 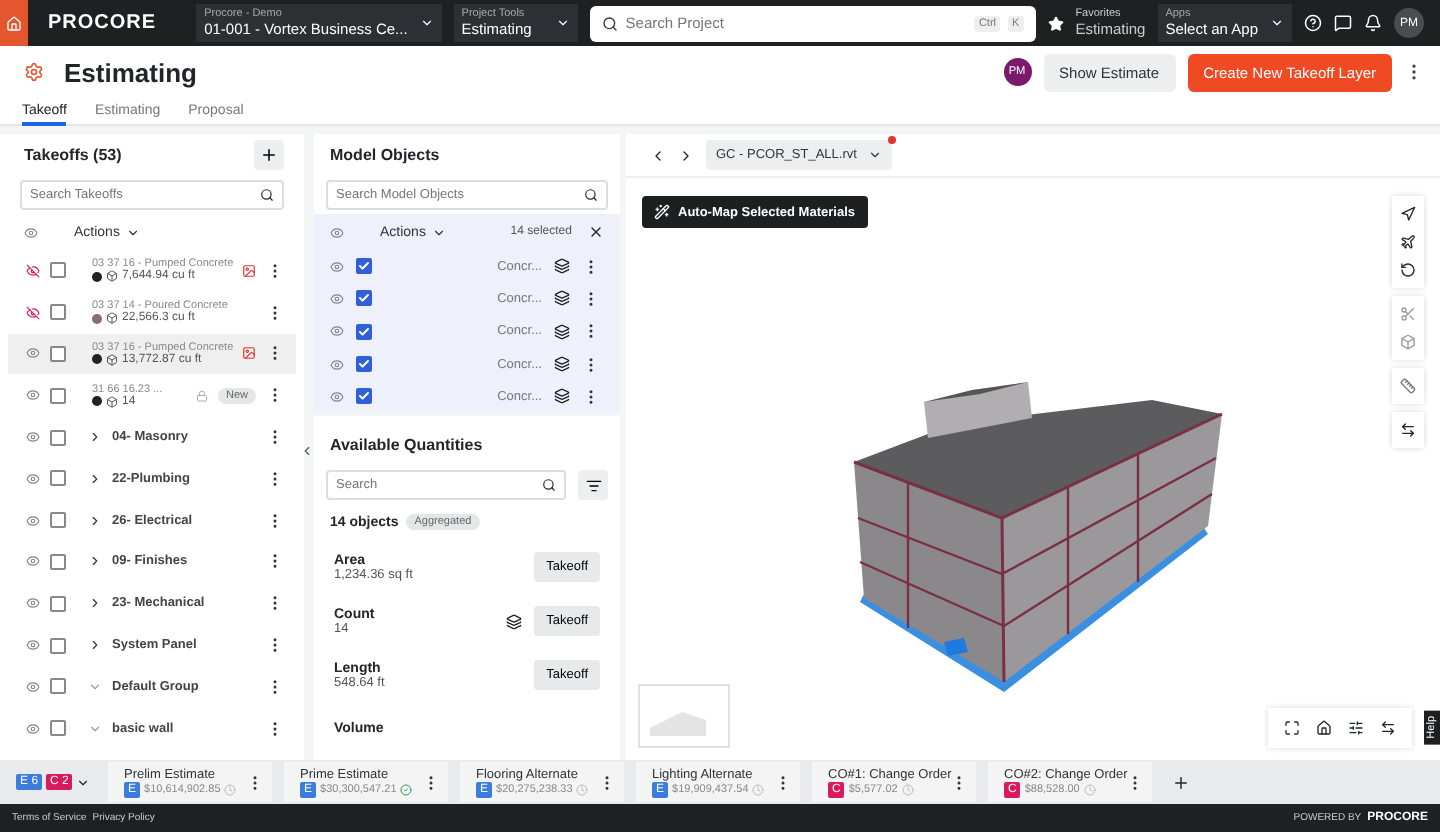 What do you see at coordinates (1408, 386) in the screenshot?
I see `ruler-icon` at bounding box center [1408, 386].